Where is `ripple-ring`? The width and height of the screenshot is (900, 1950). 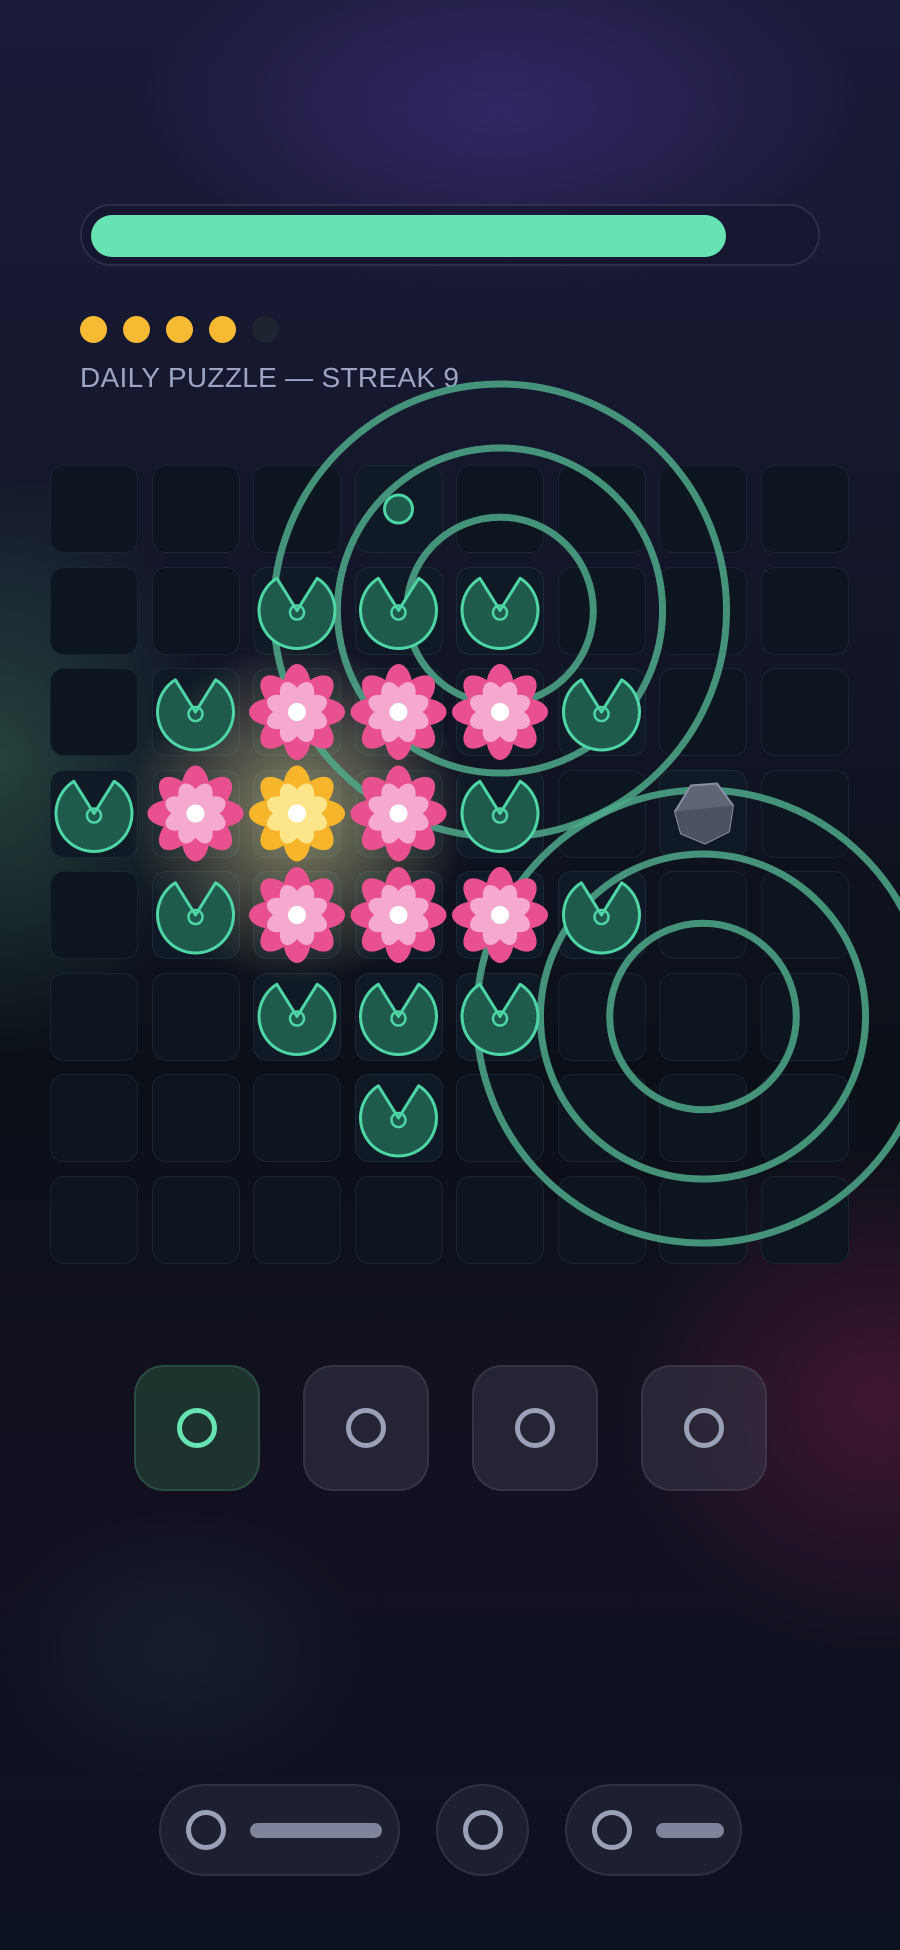
ripple-ring is located at coordinates (703, 1016).